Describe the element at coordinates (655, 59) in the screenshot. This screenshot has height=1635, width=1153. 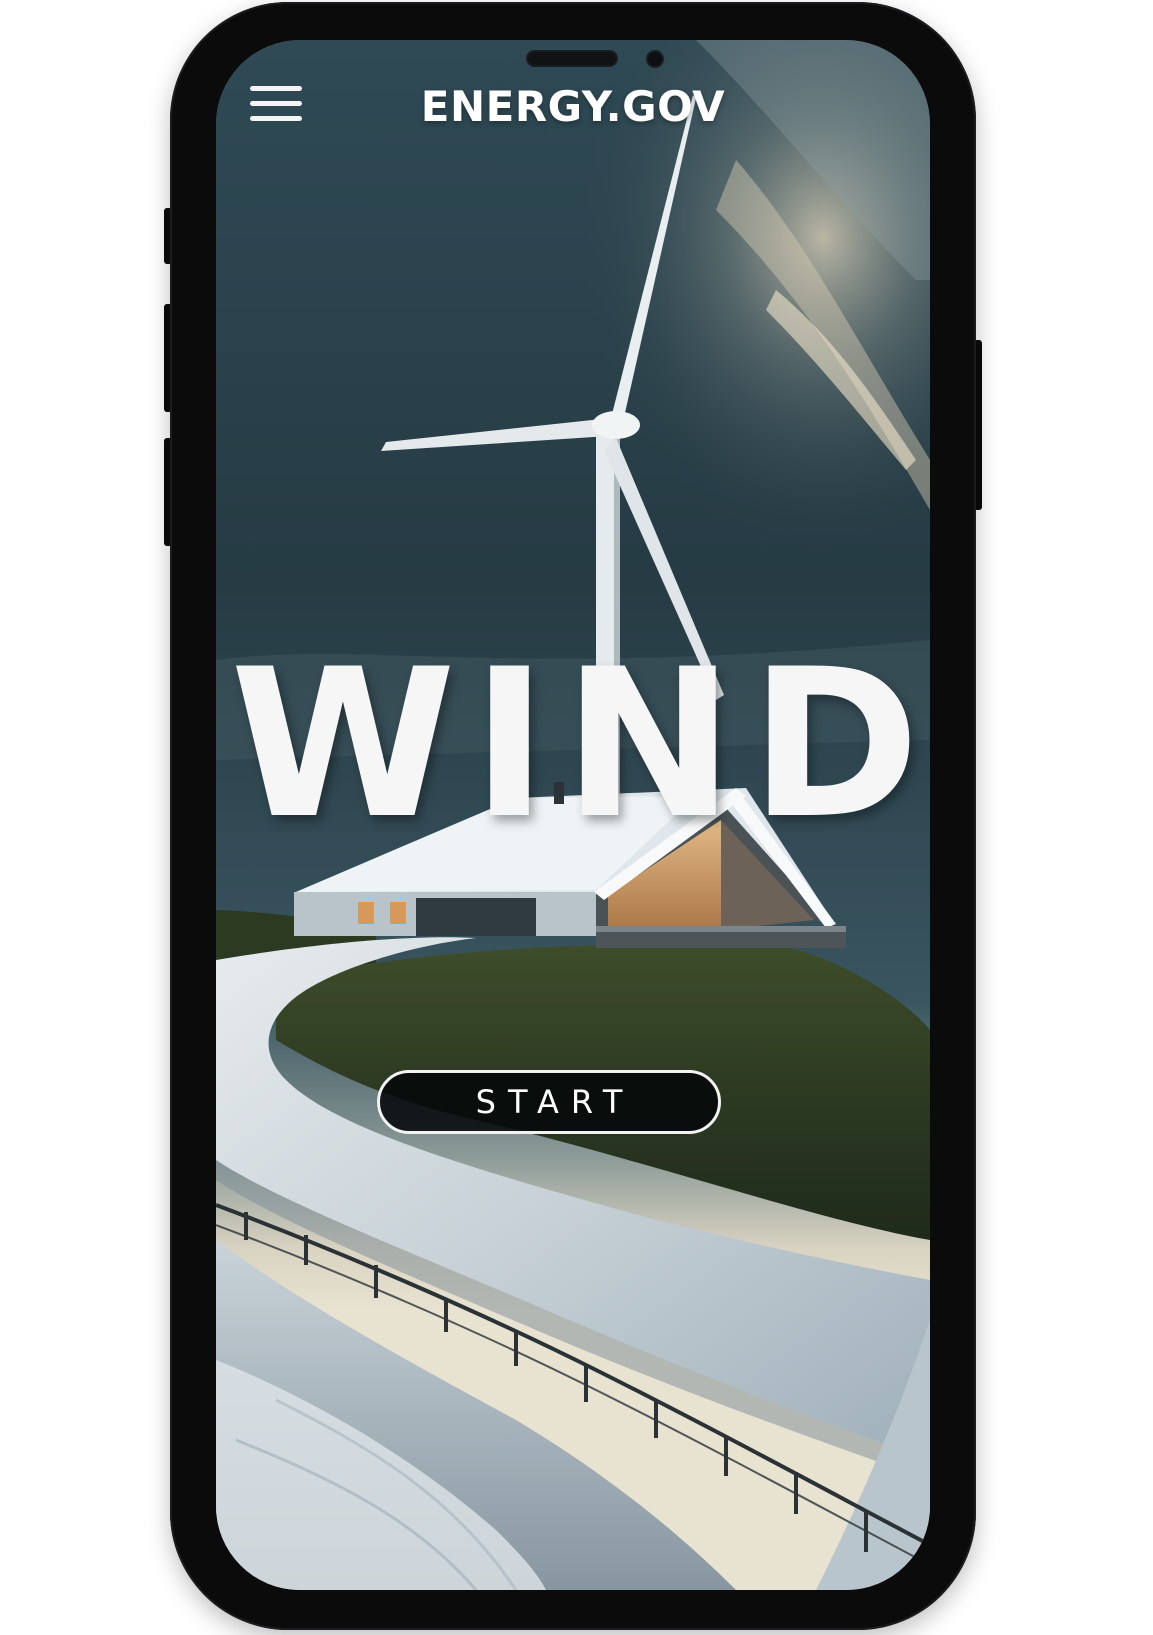
I see `front-camera` at that location.